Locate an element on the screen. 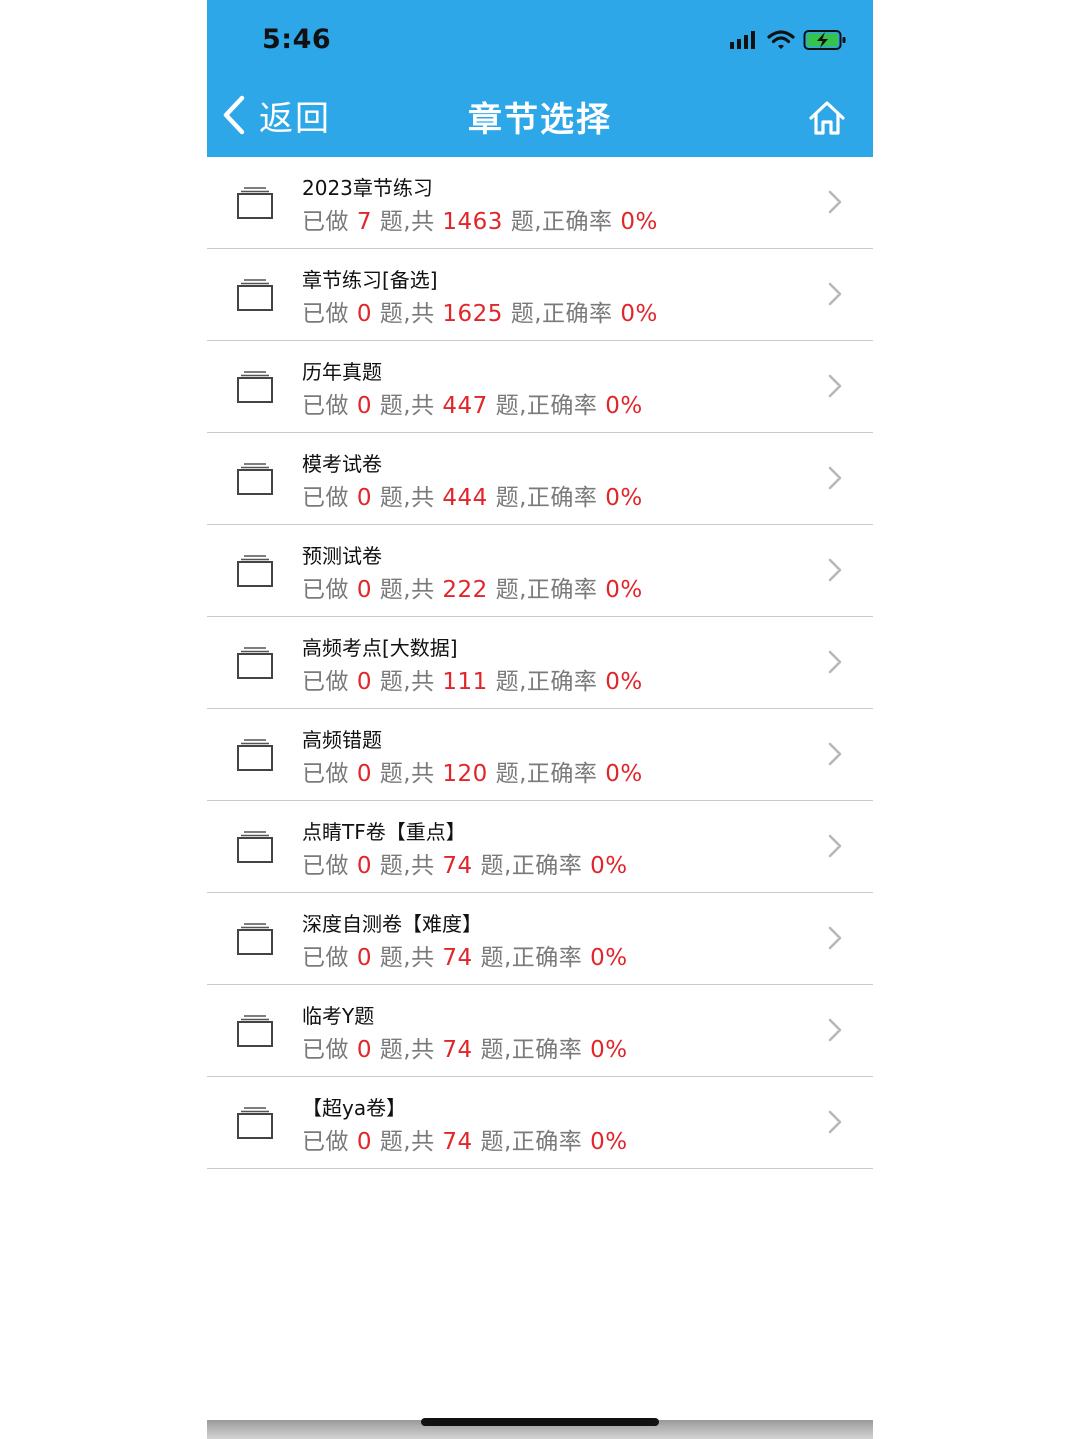  chapter-name: 预测试卷 is located at coordinates (342, 556).